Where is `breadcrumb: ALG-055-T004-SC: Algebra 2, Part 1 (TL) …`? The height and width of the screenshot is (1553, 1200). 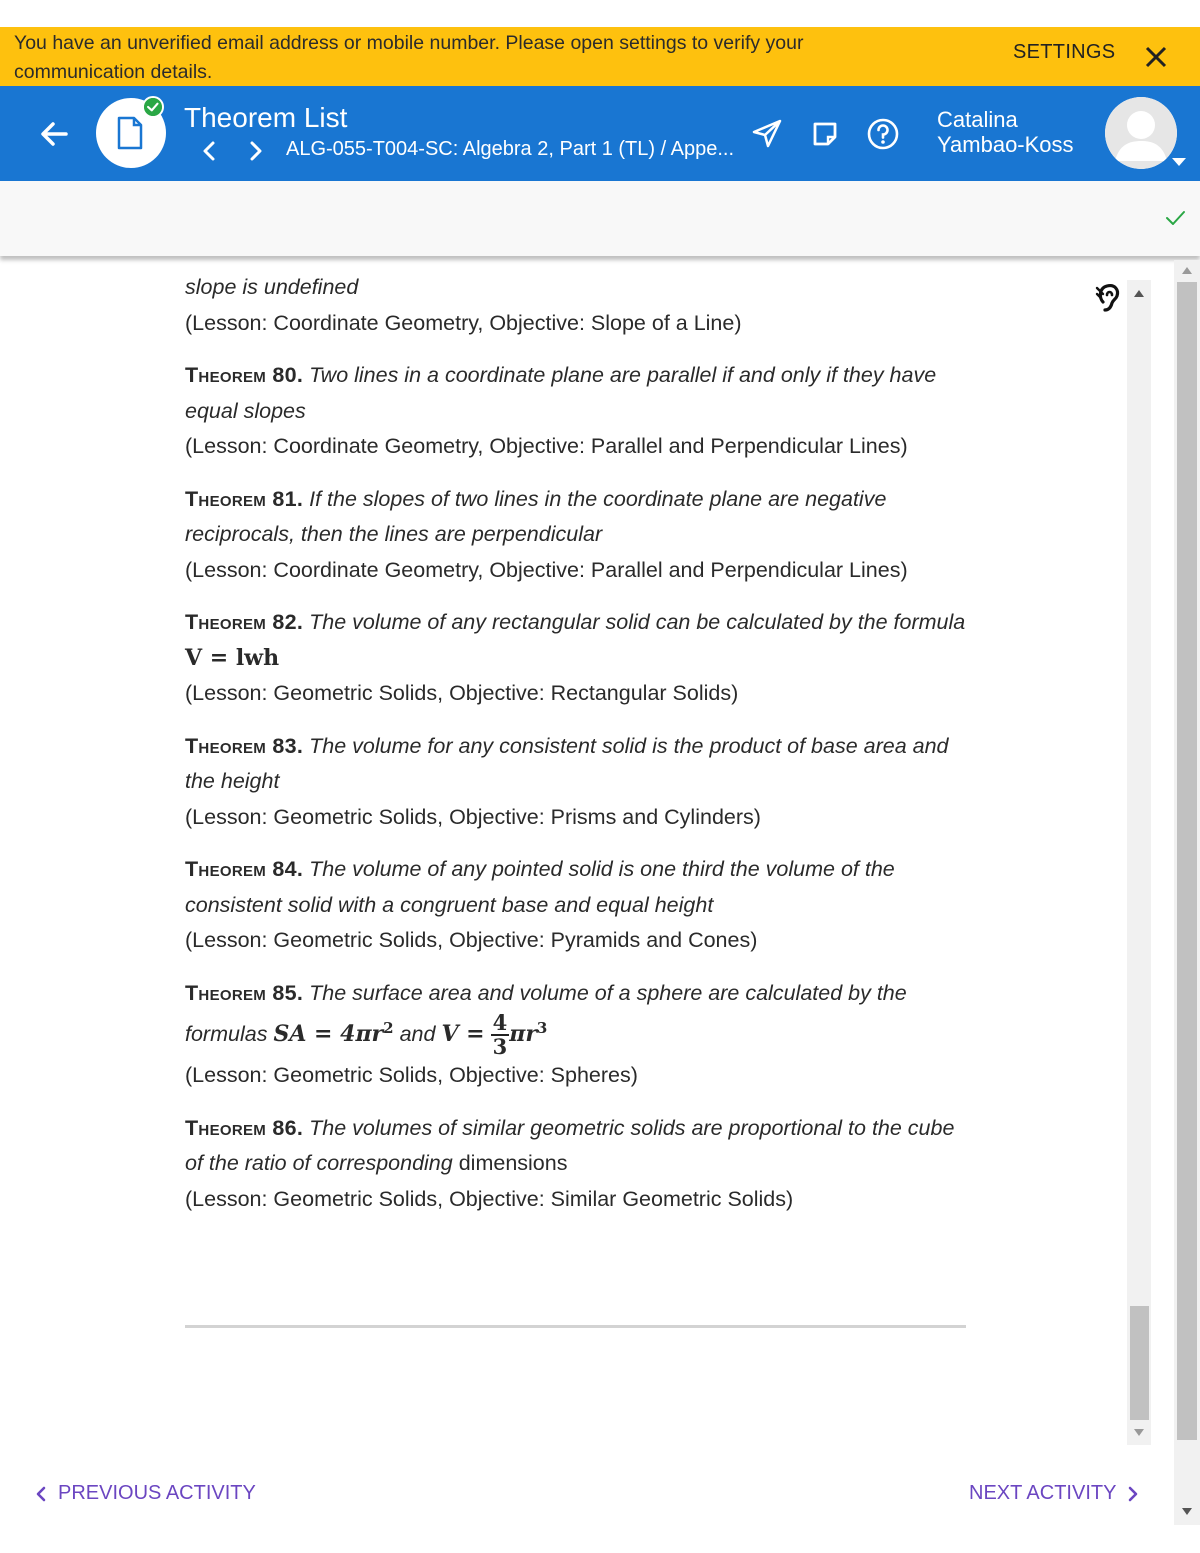 breadcrumb: ALG-055-T004-SC: Algebra 2, Part 1 (TL) … is located at coordinates (511, 149).